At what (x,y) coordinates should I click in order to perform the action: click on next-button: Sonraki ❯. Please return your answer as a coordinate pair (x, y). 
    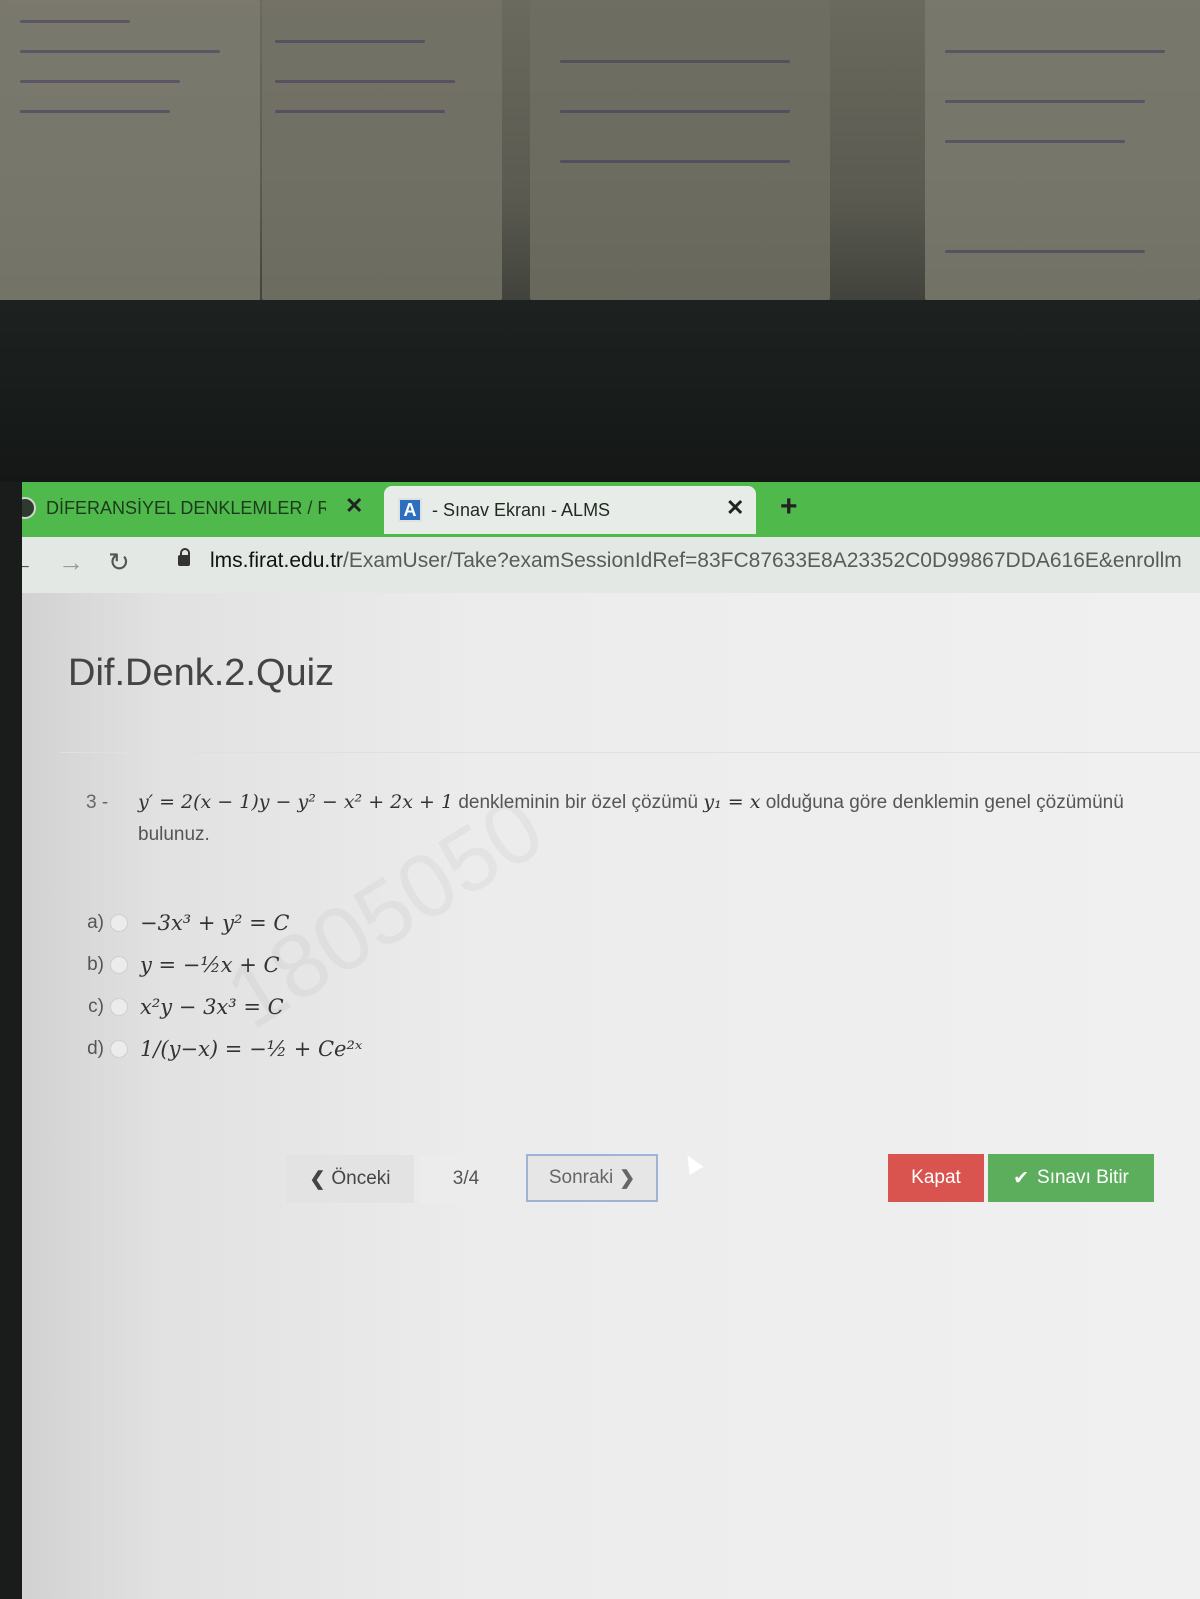
    Looking at the image, I should click on (592, 1178).